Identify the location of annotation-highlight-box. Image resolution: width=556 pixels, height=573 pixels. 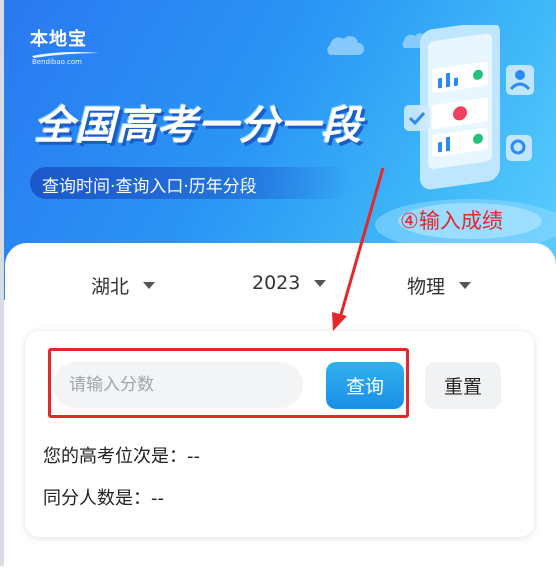
(228, 383).